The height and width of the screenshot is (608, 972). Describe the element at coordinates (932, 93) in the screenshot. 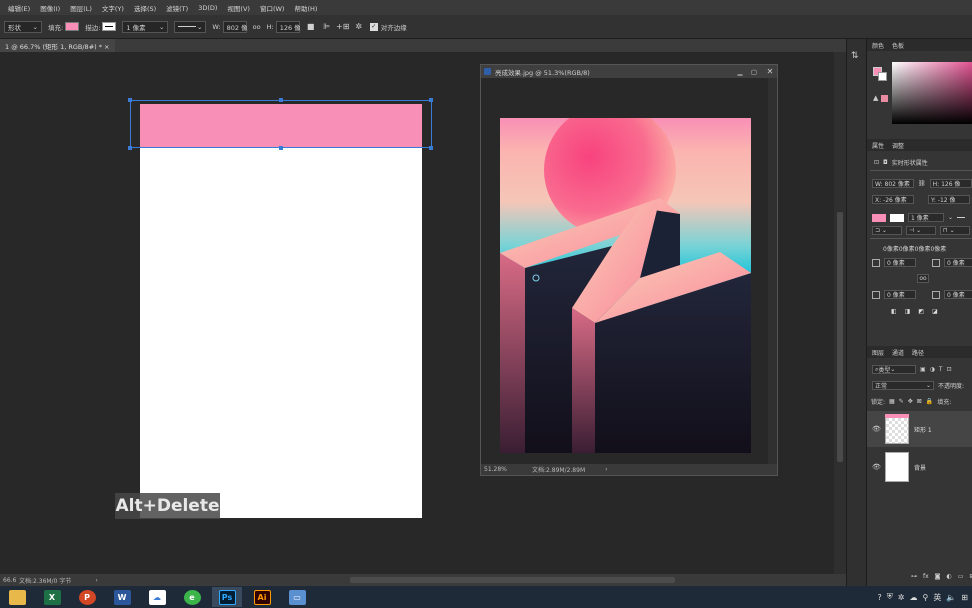

I see `color-picker-field` at that location.